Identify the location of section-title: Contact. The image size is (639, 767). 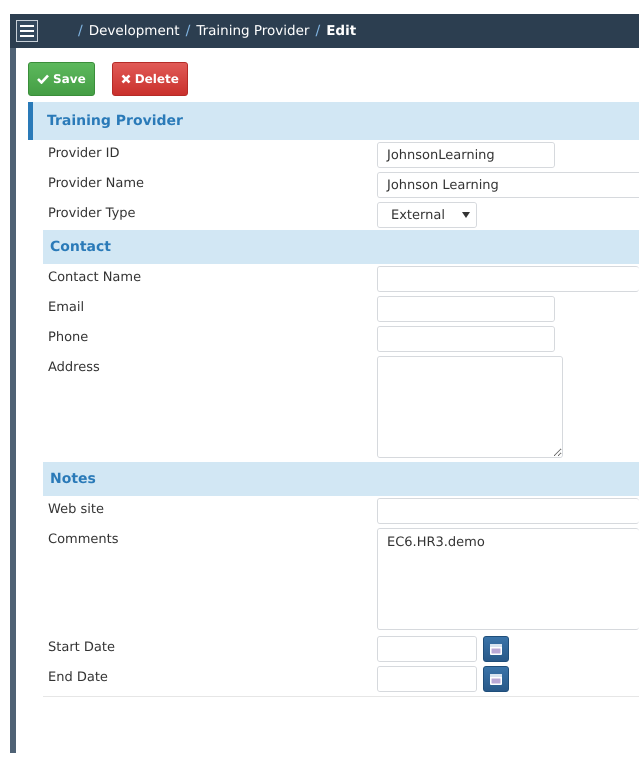
(341, 247).